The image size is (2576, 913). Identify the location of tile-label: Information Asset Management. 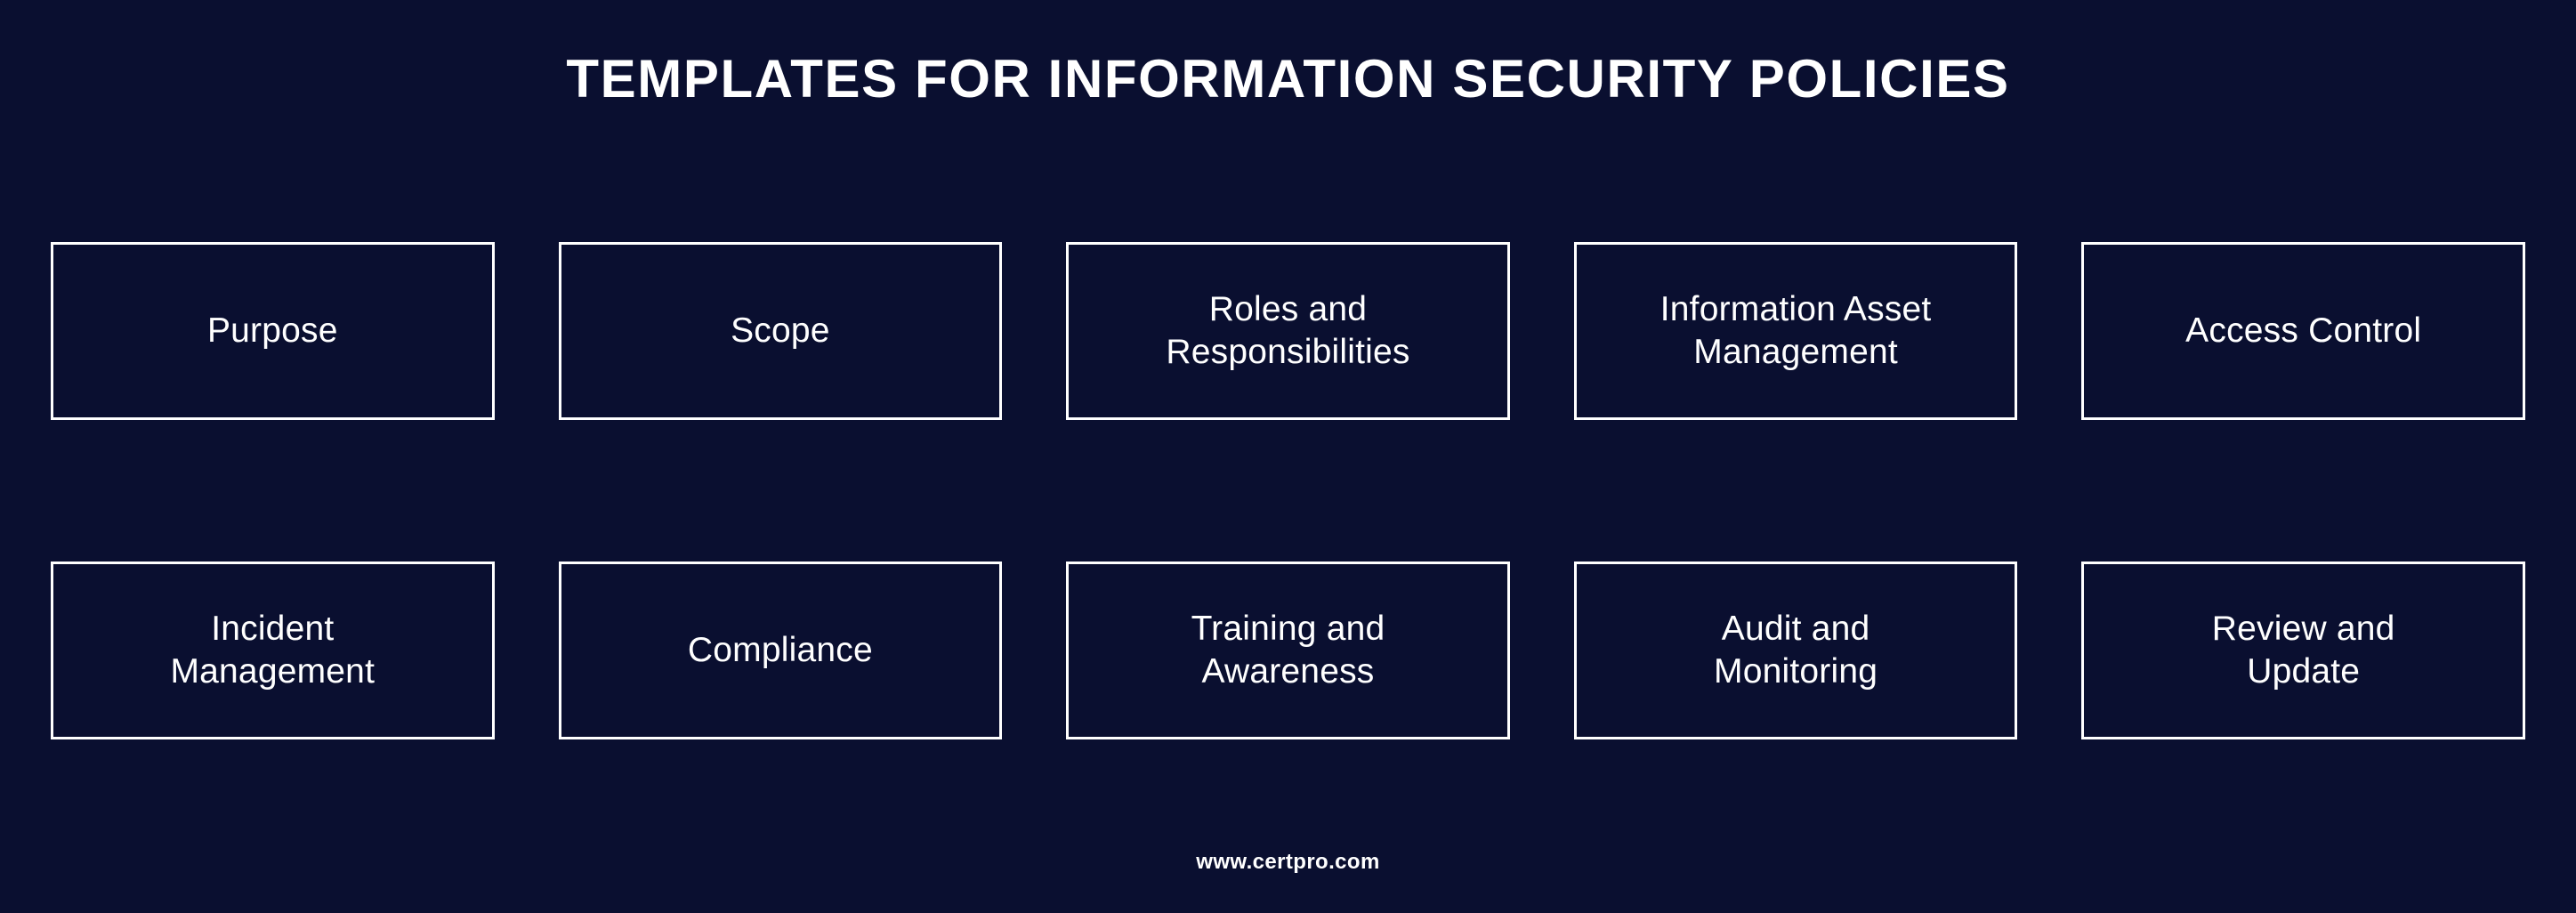
(1795, 330).